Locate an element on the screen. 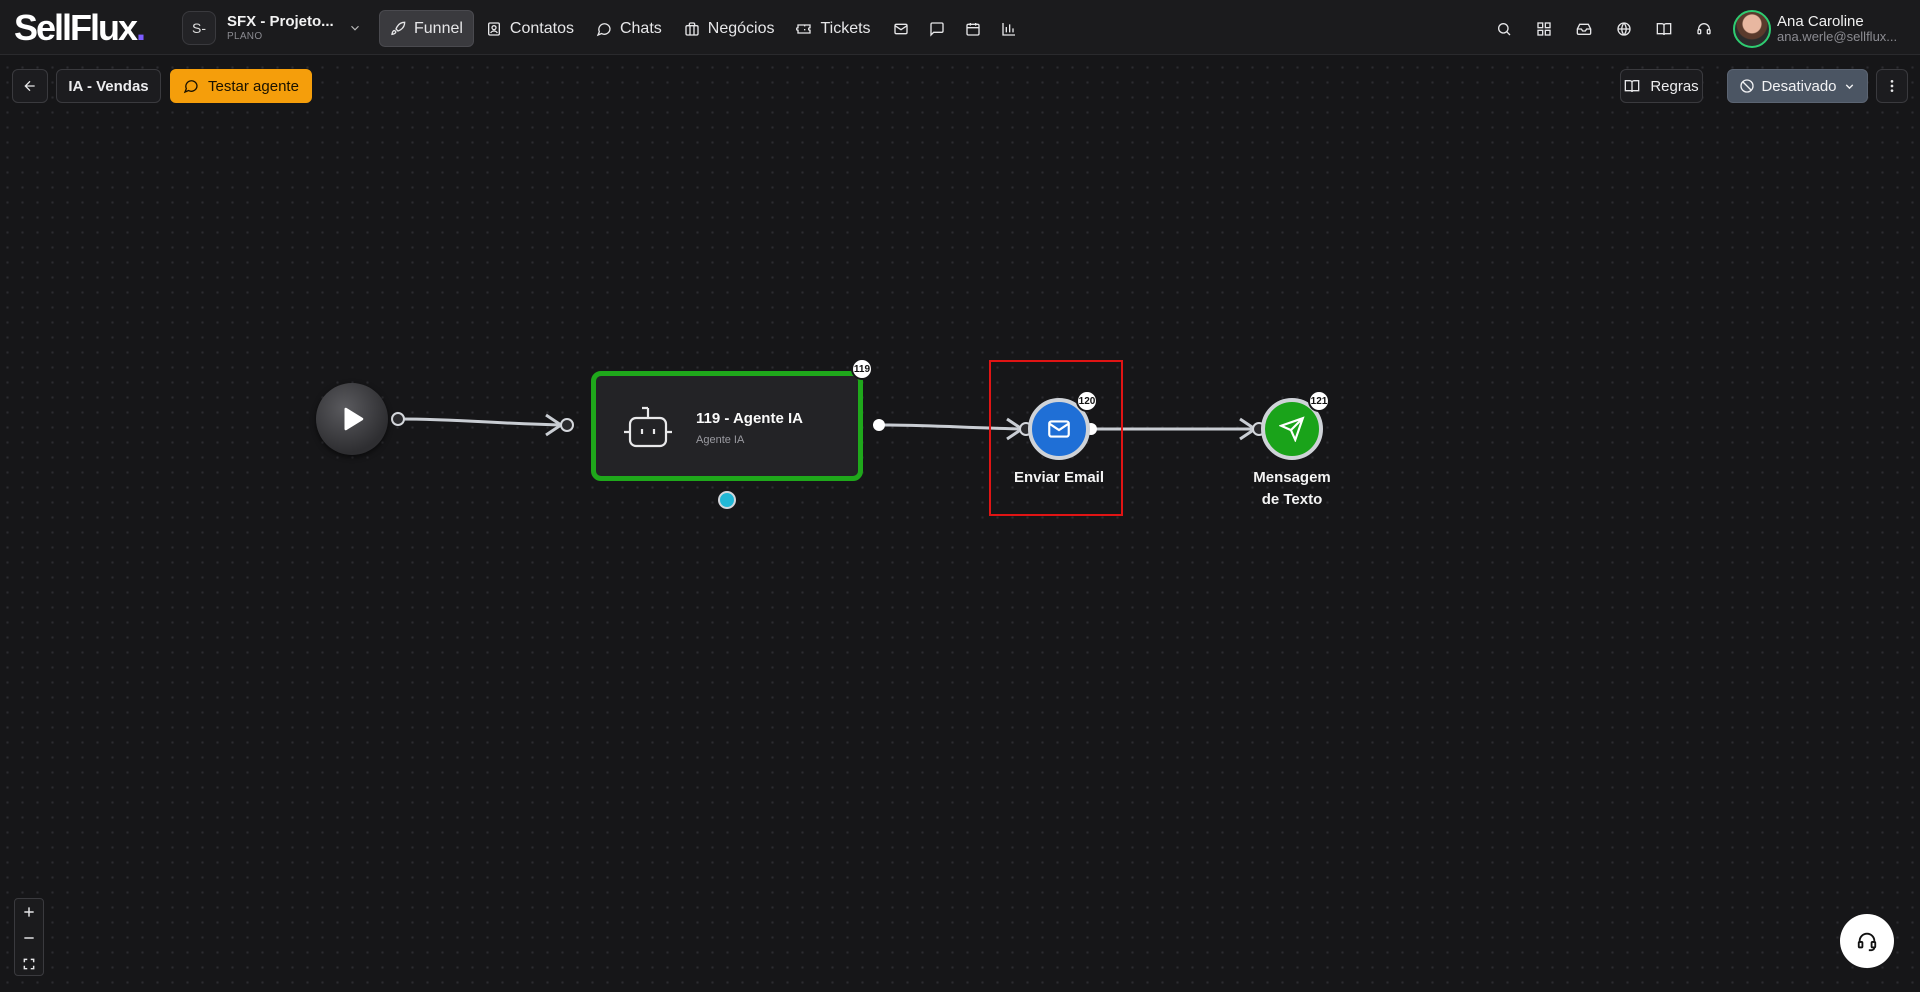 This screenshot has height=992, width=1920. project-badge: S- is located at coordinates (199, 28).